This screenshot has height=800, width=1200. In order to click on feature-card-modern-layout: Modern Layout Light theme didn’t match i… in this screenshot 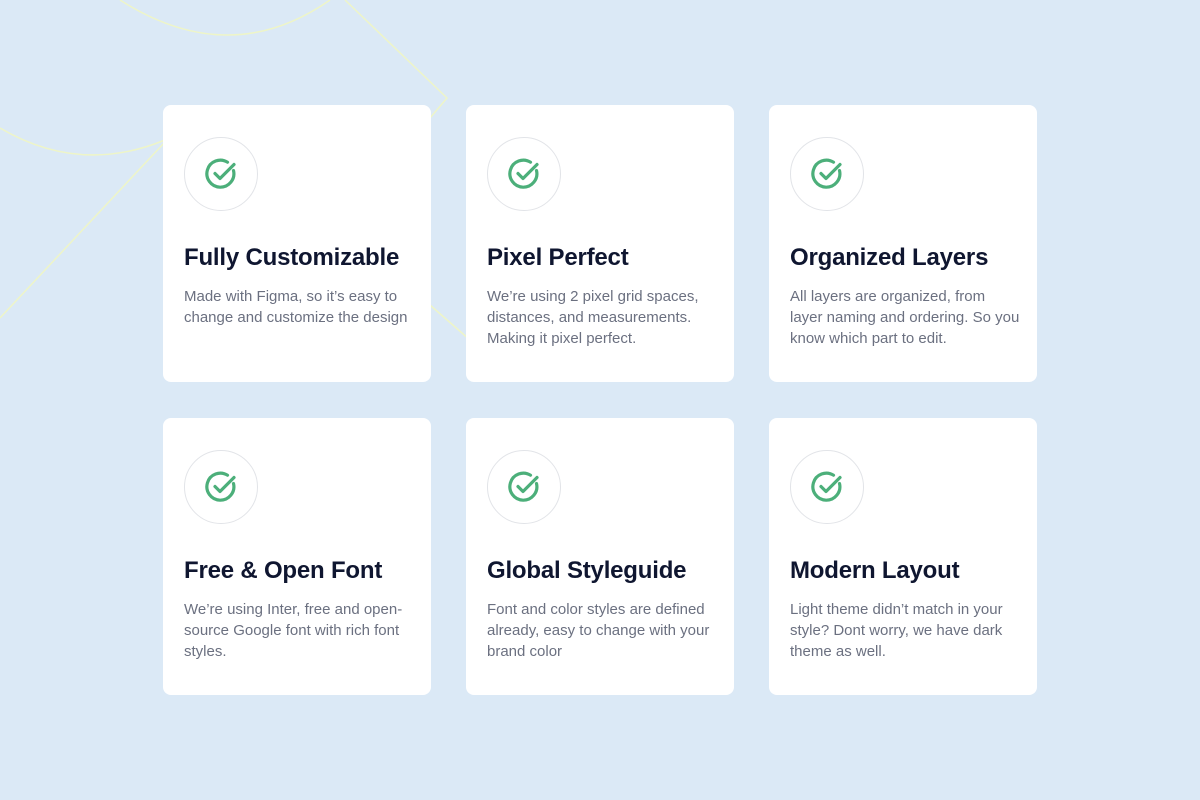, I will do `click(903, 556)`.